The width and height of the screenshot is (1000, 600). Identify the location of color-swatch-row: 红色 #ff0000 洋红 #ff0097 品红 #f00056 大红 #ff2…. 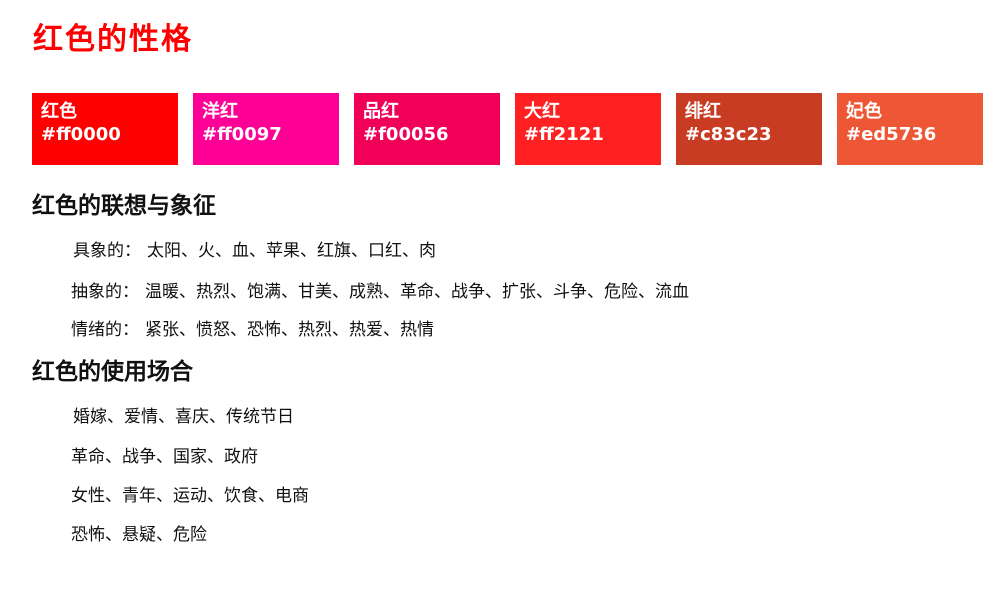
(508, 129).